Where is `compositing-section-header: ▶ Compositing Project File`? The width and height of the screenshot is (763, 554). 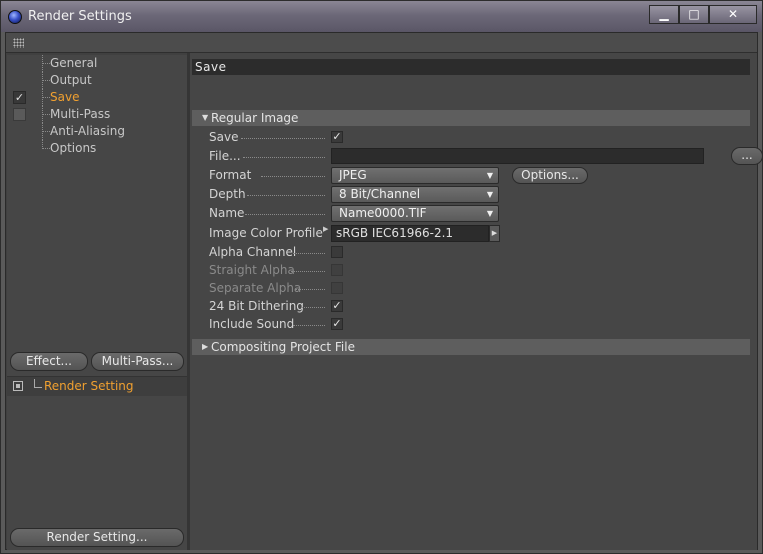 compositing-section-header: ▶ Compositing Project File is located at coordinates (471, 347).